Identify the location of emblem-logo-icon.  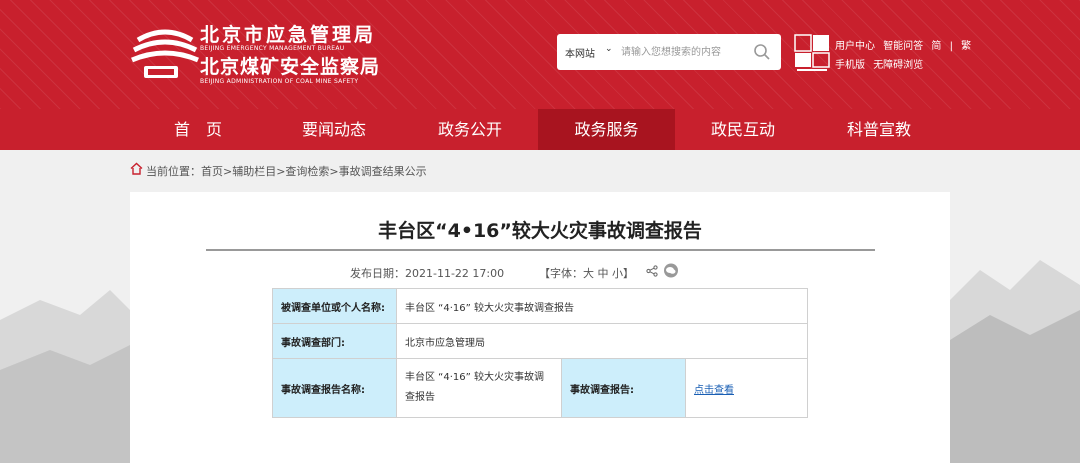
(165, 53).